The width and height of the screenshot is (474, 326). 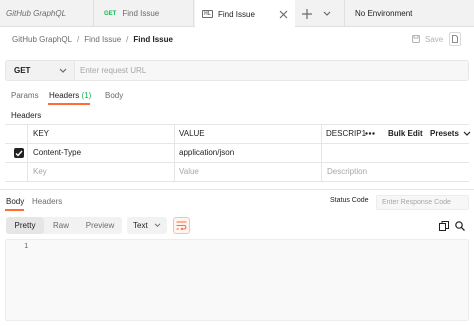 What do you see at coordinates (455, 39) in the screenshot?
I see `document-icon` at bounding box center [455, 39].